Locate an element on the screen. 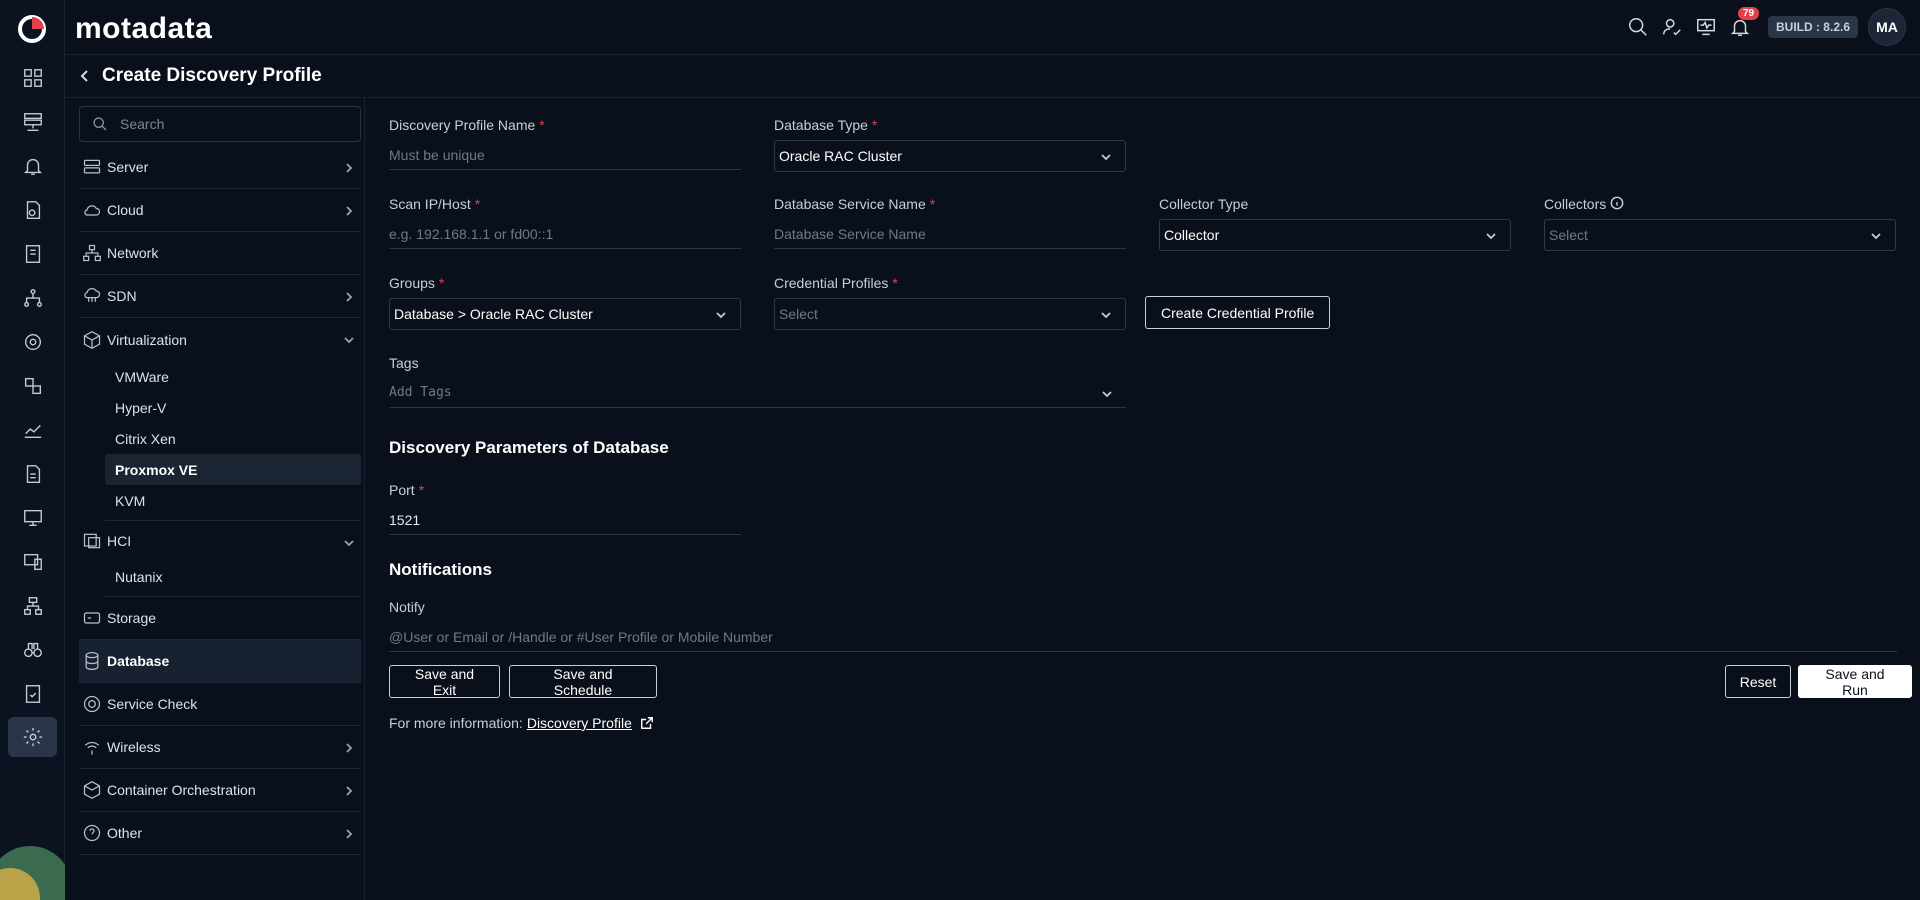 This screenshot has width=1920, height=900. database-type-field: Database Type * Oracle RAC Cluster is located at coordinates (950, 143).